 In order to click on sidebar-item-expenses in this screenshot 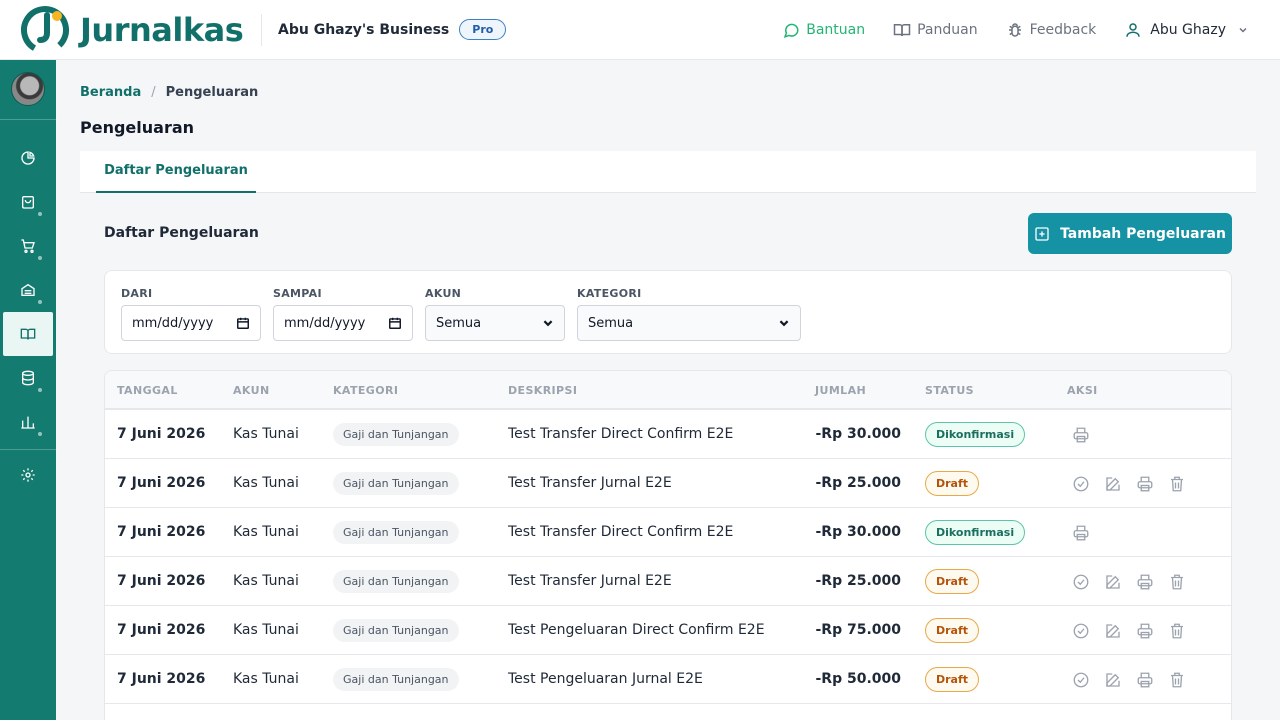, I will do `click(28, 334)`.